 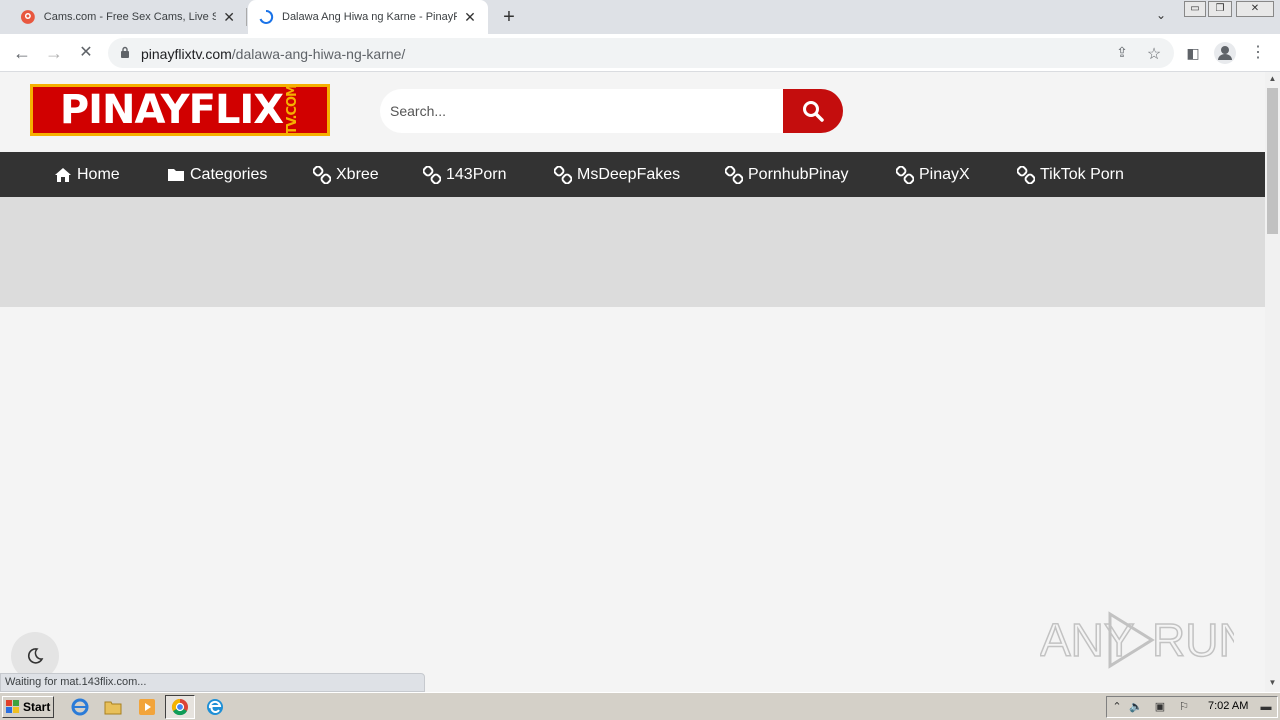 What do you see at coordinates (509, 17) in the screenshot?
I see `new-tab-button: +` at bounding box center [509, 17].